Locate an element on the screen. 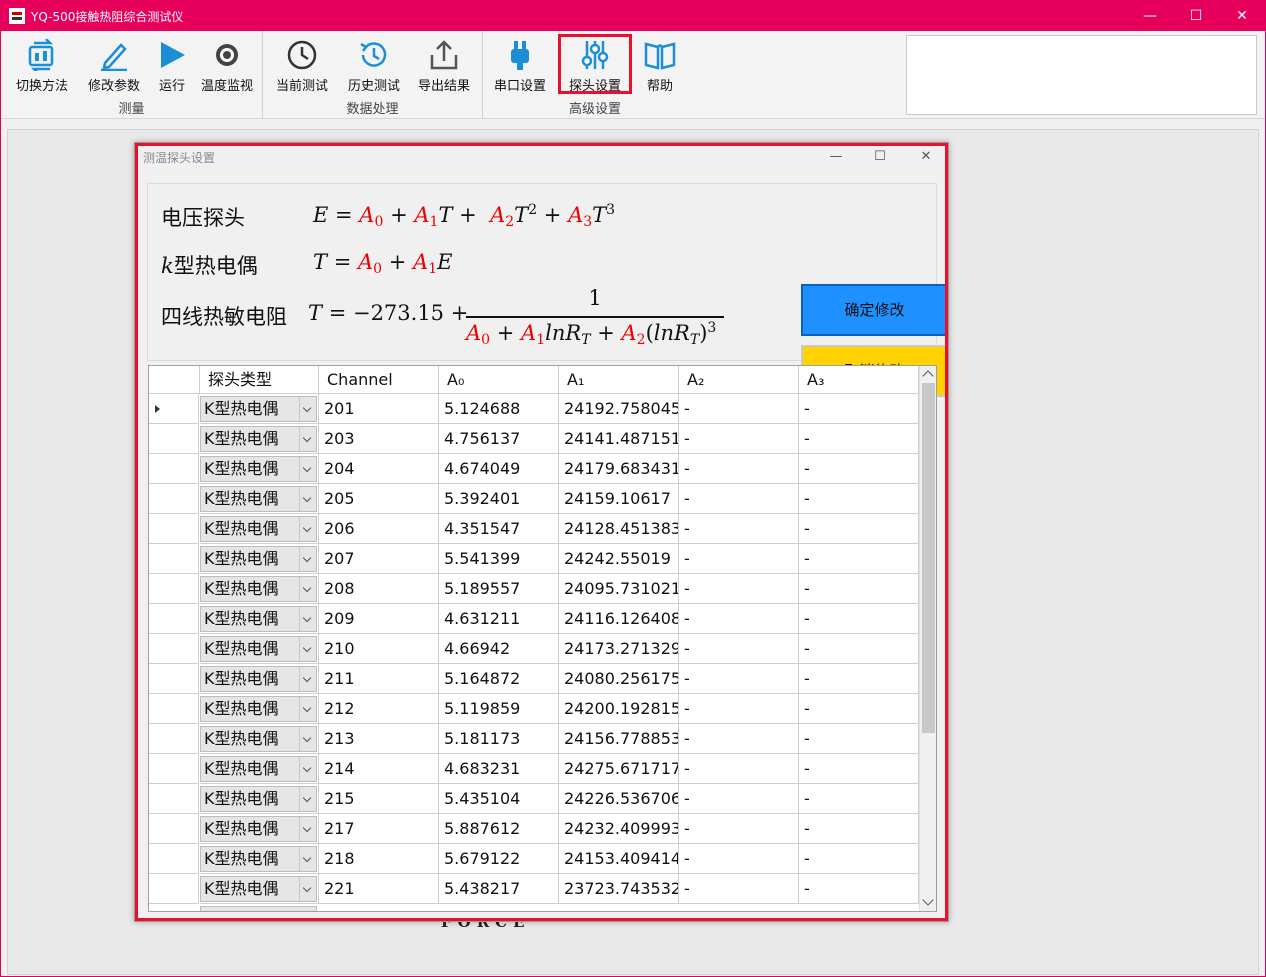 This screenshot has height=977, width=1266. temp-monitor-button: 温度监视 is located at coordinates (227, 65).